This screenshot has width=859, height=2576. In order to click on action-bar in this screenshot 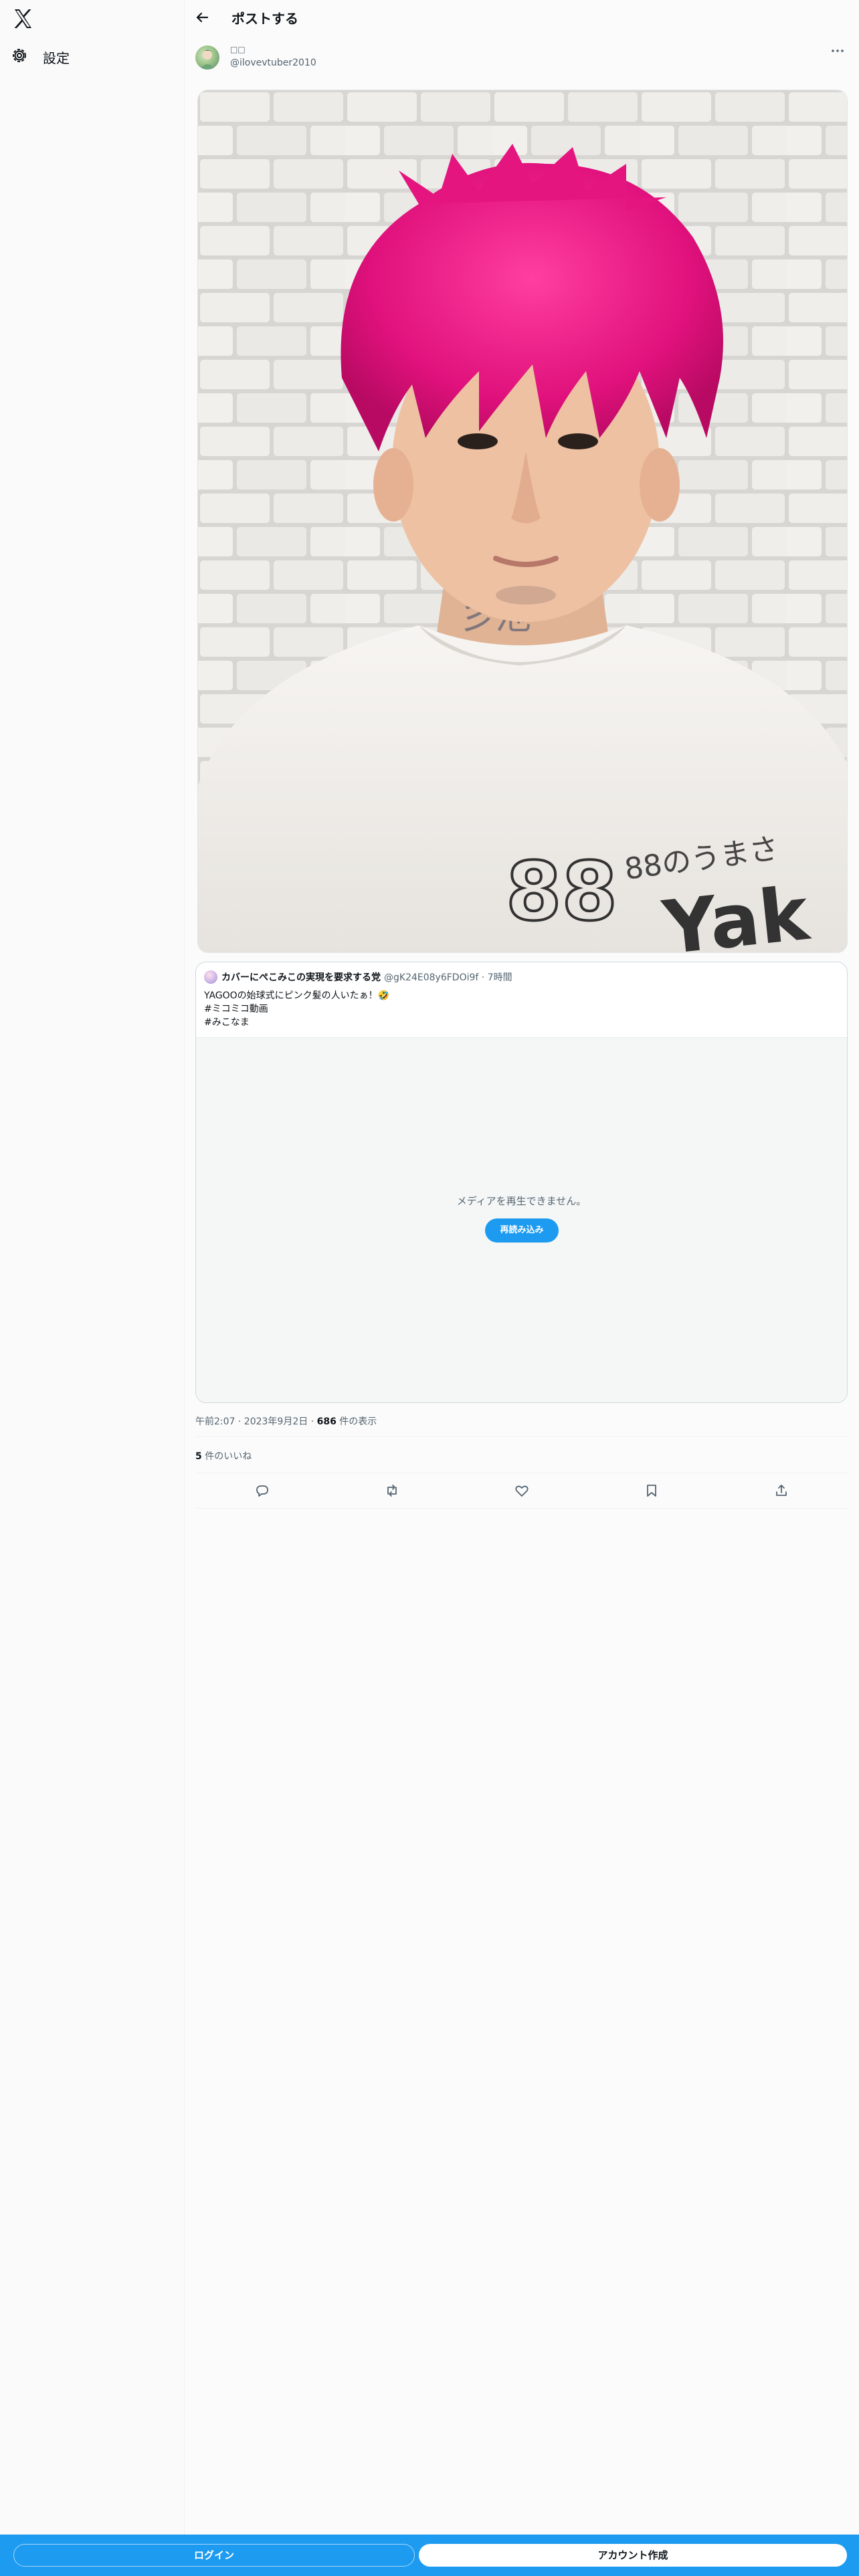, I will do `click(522, 1491)`.